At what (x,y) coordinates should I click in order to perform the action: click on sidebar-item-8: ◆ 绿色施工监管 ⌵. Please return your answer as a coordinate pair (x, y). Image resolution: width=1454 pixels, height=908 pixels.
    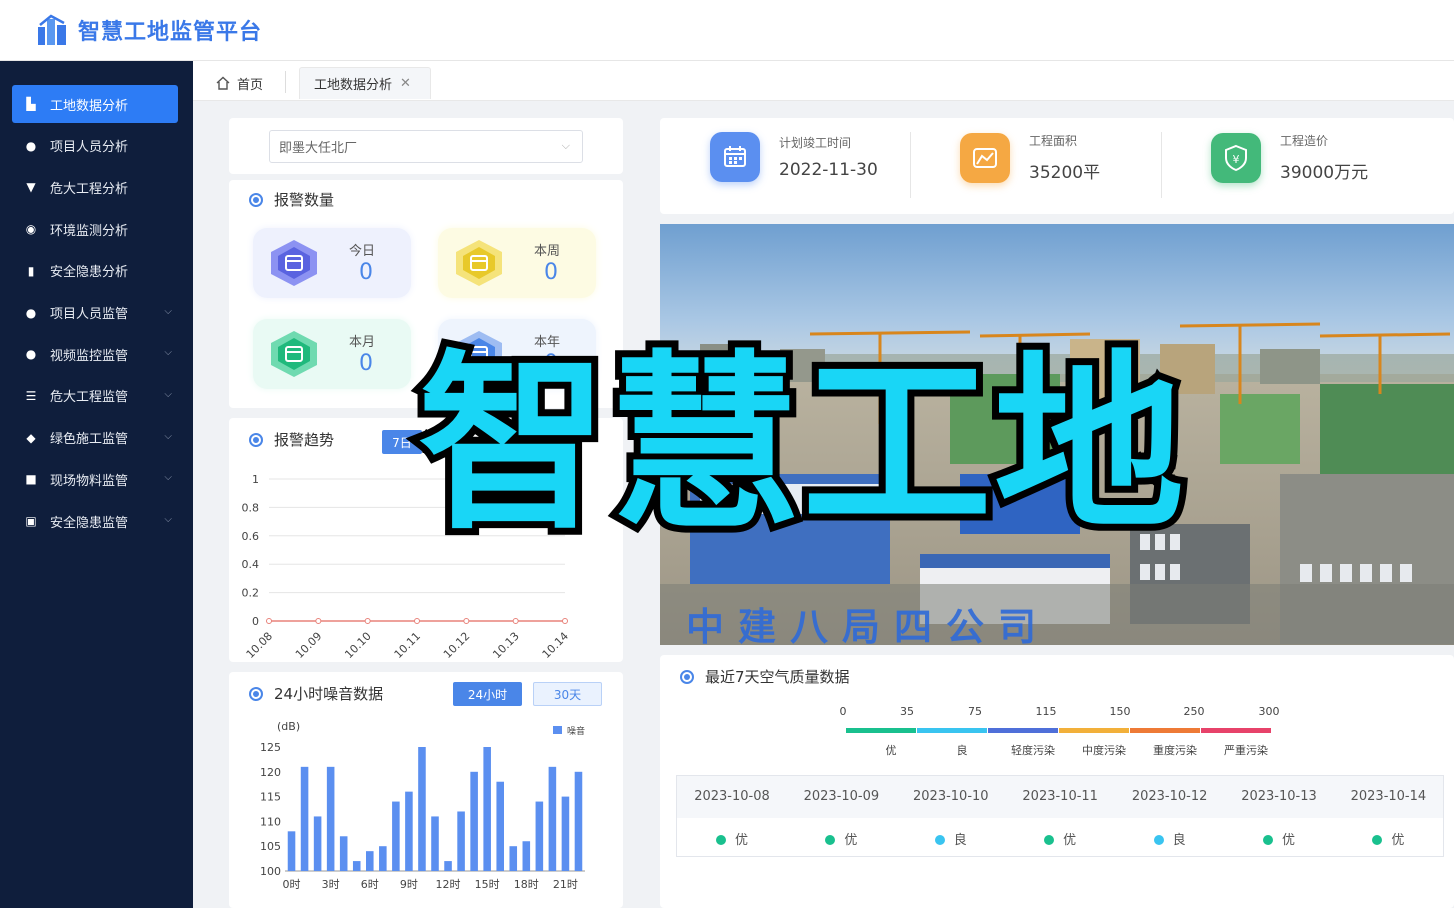
    Looking at the image, I should click on (95, 438).